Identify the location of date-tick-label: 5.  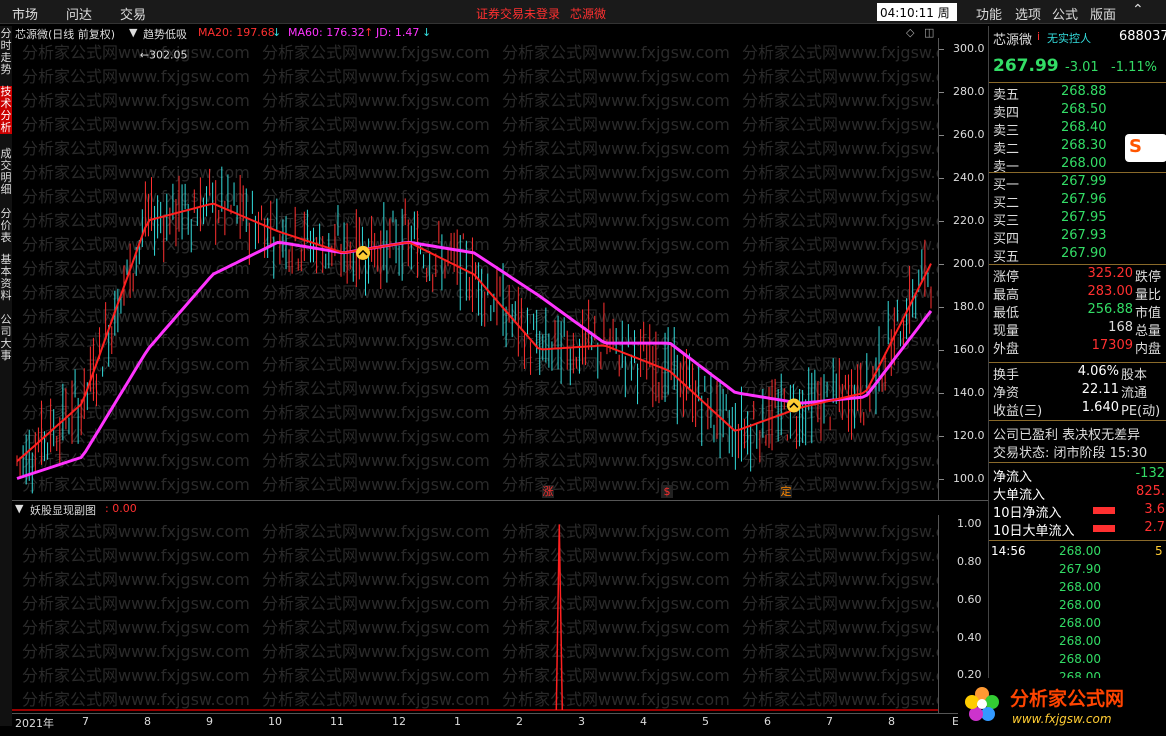
(705, 721).